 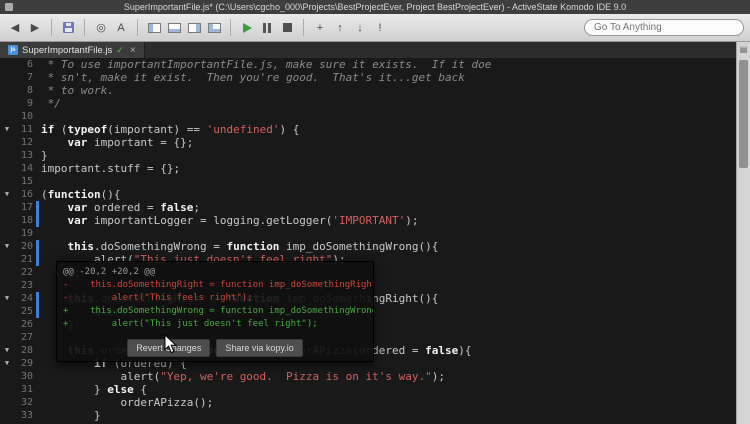 What do you see at coordinates (94, 389) in the screenshot?
I see `code-text: } else {` at bounding box center [94, 389].